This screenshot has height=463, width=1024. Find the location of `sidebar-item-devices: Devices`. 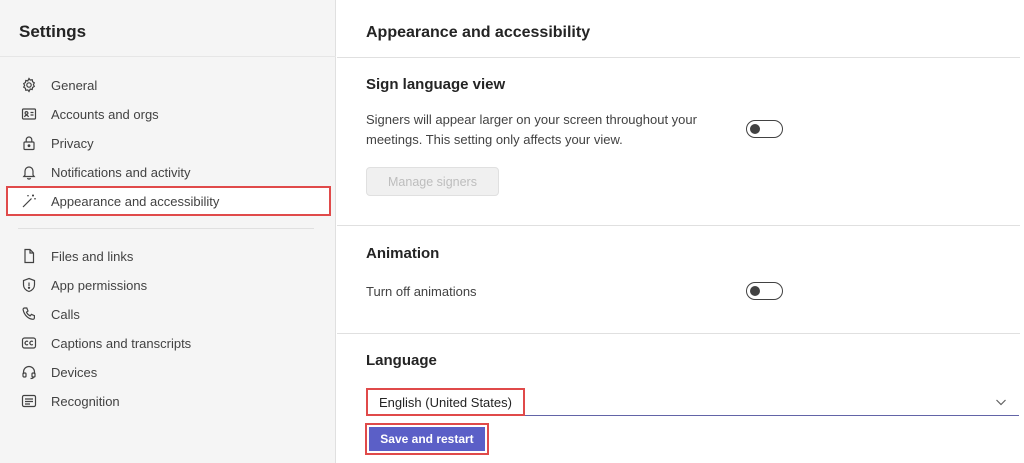

sidebar-item-devices: Devices is located at coordinates (169, 372).